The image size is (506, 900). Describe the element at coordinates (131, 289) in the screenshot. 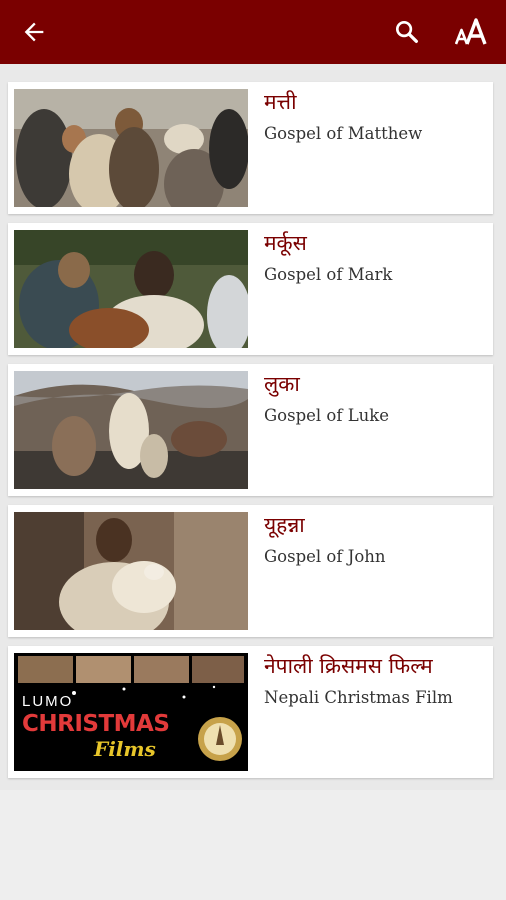

I see `thumbnail-mark` at that location.